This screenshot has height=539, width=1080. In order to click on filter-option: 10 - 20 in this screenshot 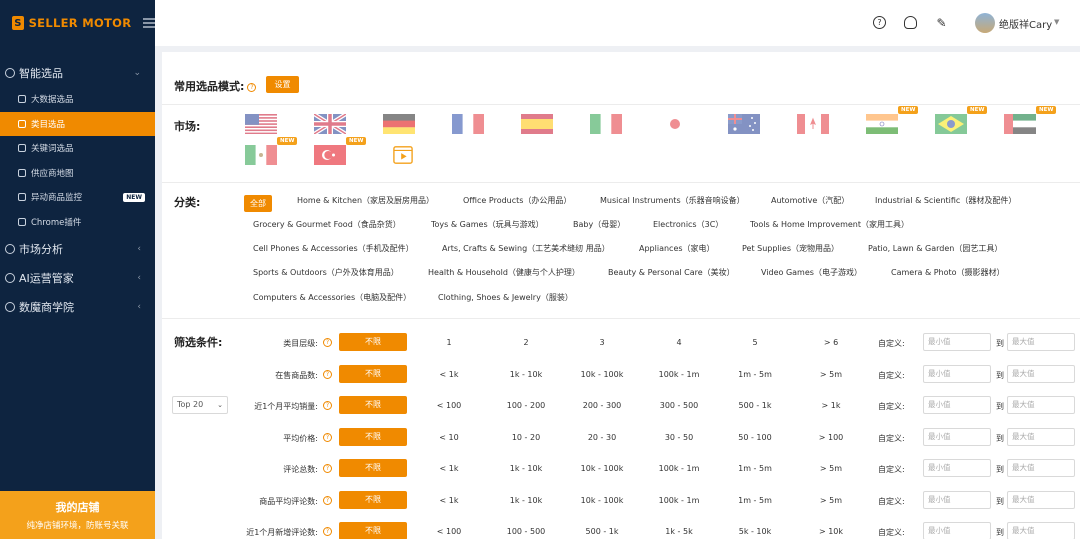, I will do `click(526, 437)`.